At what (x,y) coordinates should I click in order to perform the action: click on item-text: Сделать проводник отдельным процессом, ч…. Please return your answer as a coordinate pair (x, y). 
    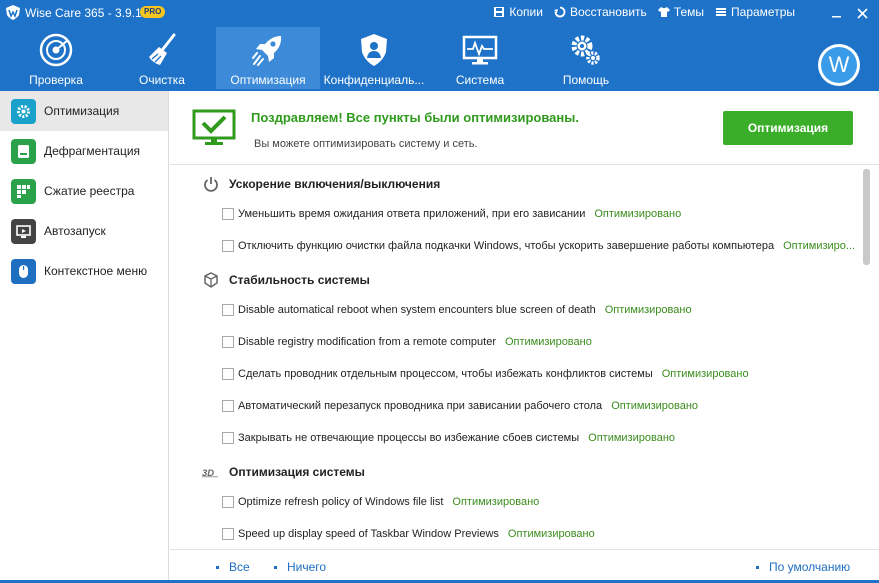
    Looking at the image, I should click on (445, 374).